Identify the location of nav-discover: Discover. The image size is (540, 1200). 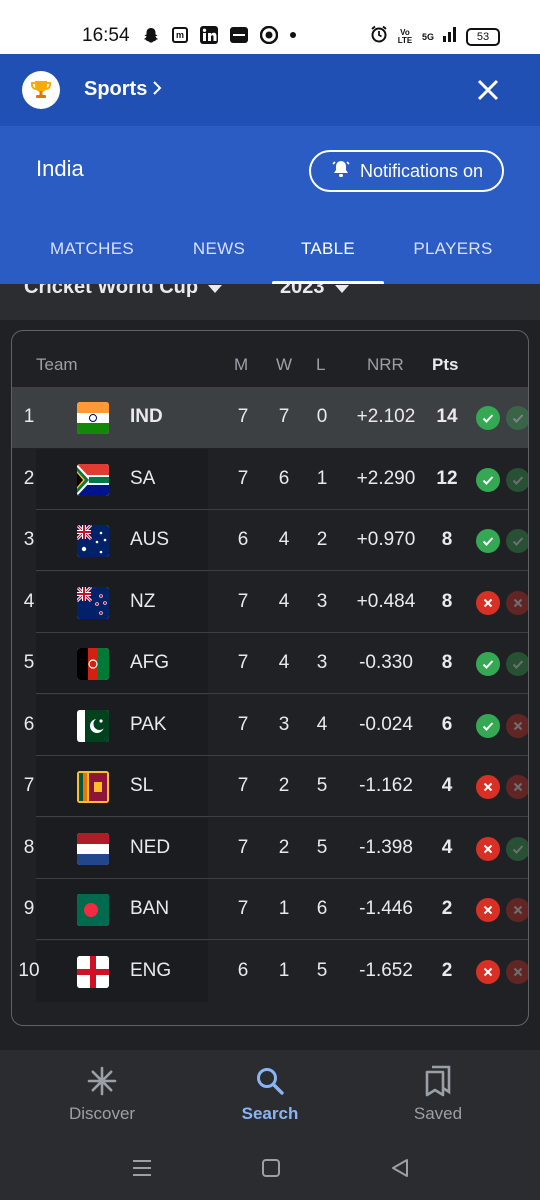
(102, 1094).